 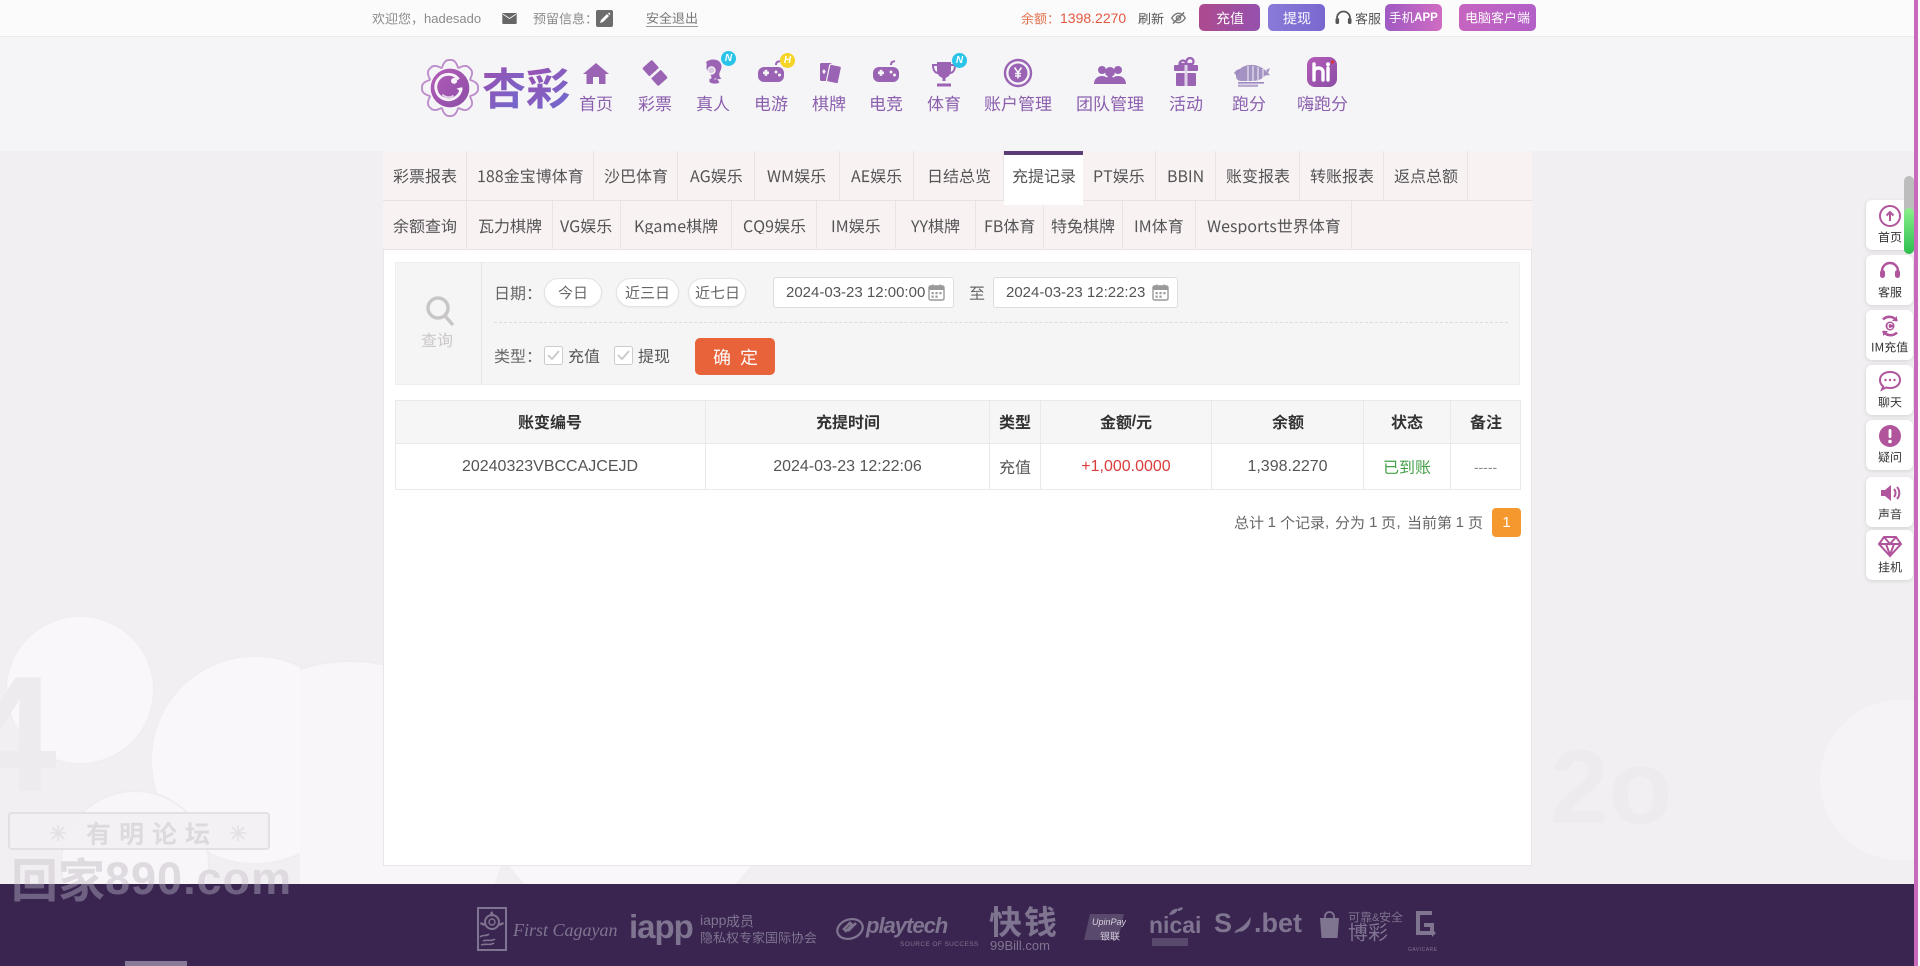 What do you see at coordinates (1109, 922) in the screenshot?
I see `svg-text: UpinPay` at bounding box center [1109, 922].